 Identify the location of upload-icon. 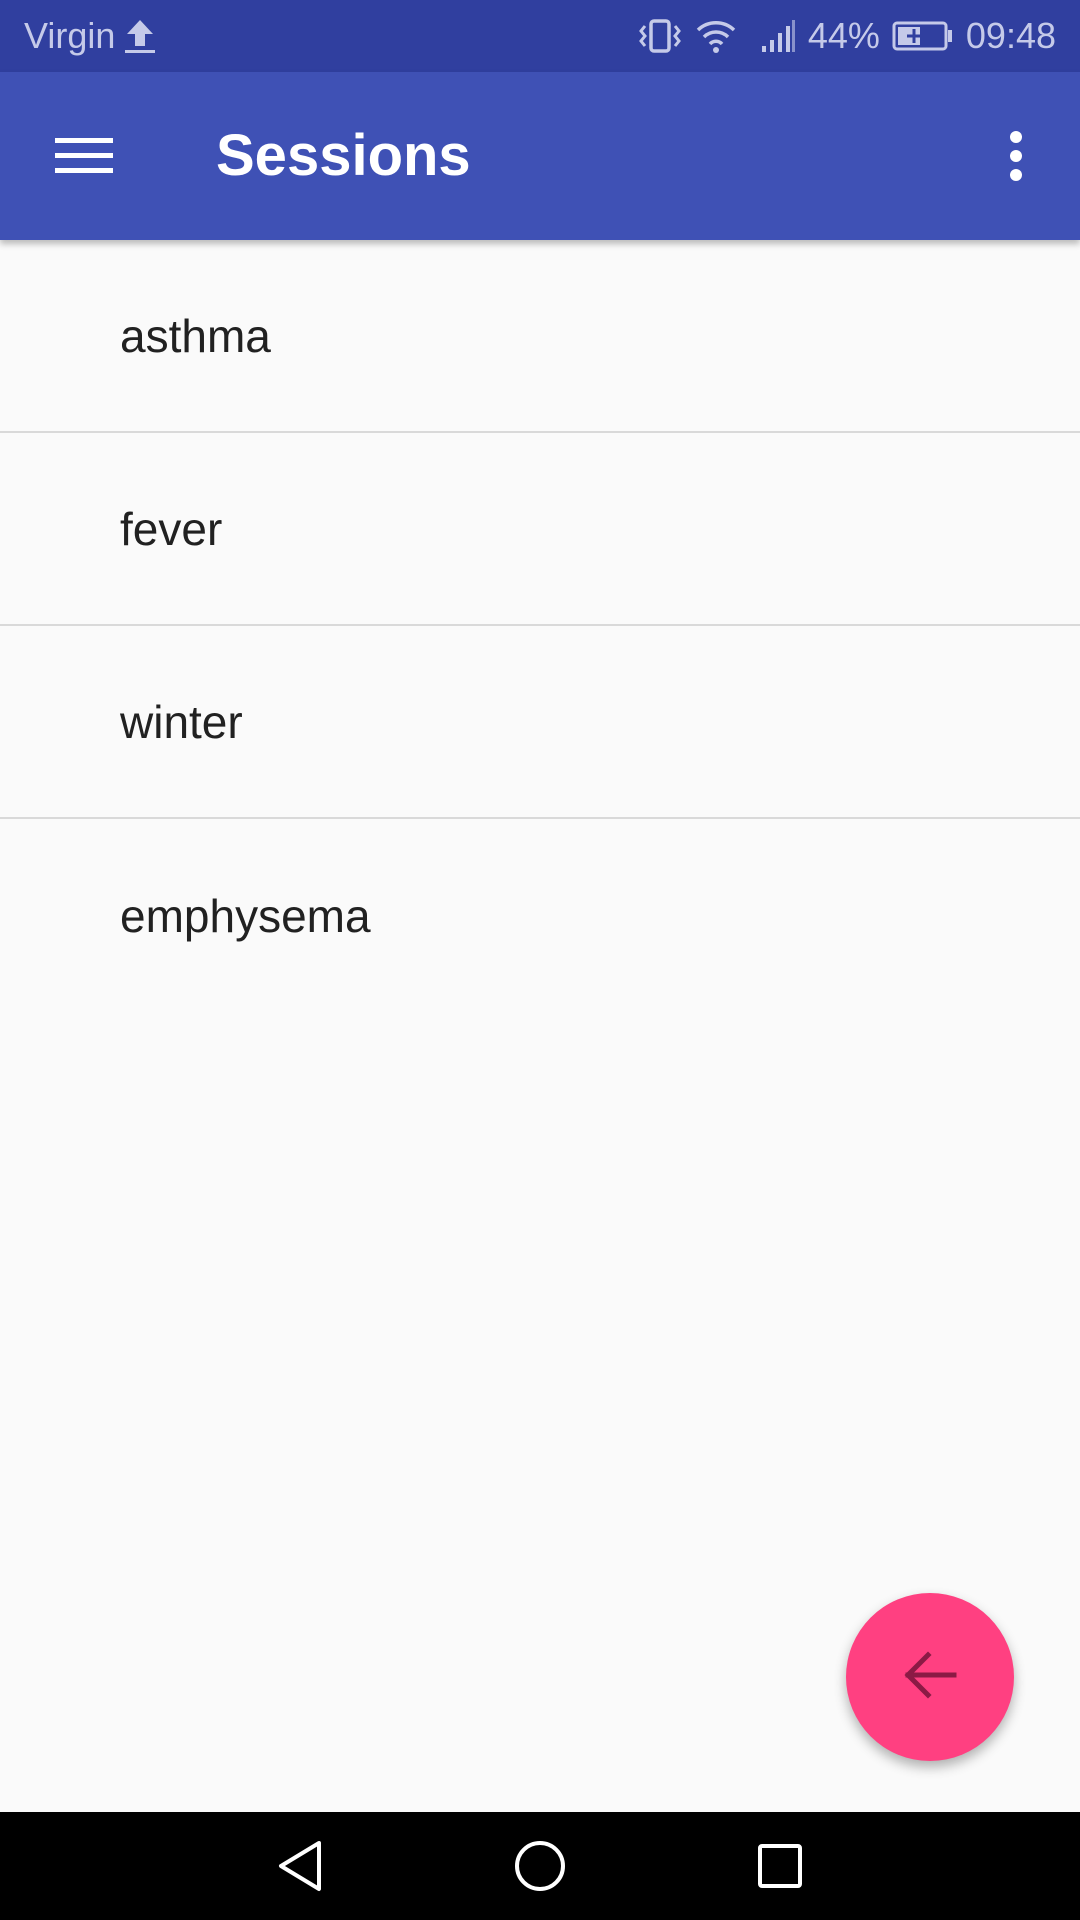
(140, 36).